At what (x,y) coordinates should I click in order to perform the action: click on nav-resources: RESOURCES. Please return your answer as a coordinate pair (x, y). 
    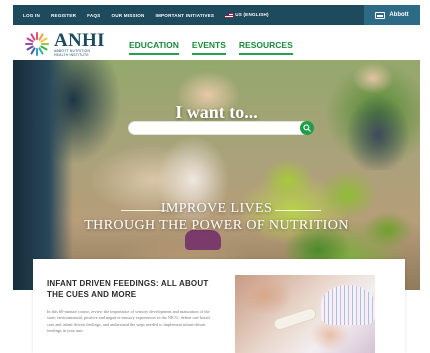
    Looking at the image, I should click on (265, 47).